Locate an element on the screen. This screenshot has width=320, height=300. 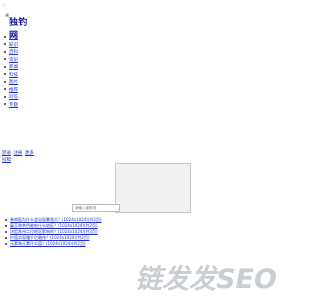
nav-link-topics: 专题 is located at coordinates (13, 105).